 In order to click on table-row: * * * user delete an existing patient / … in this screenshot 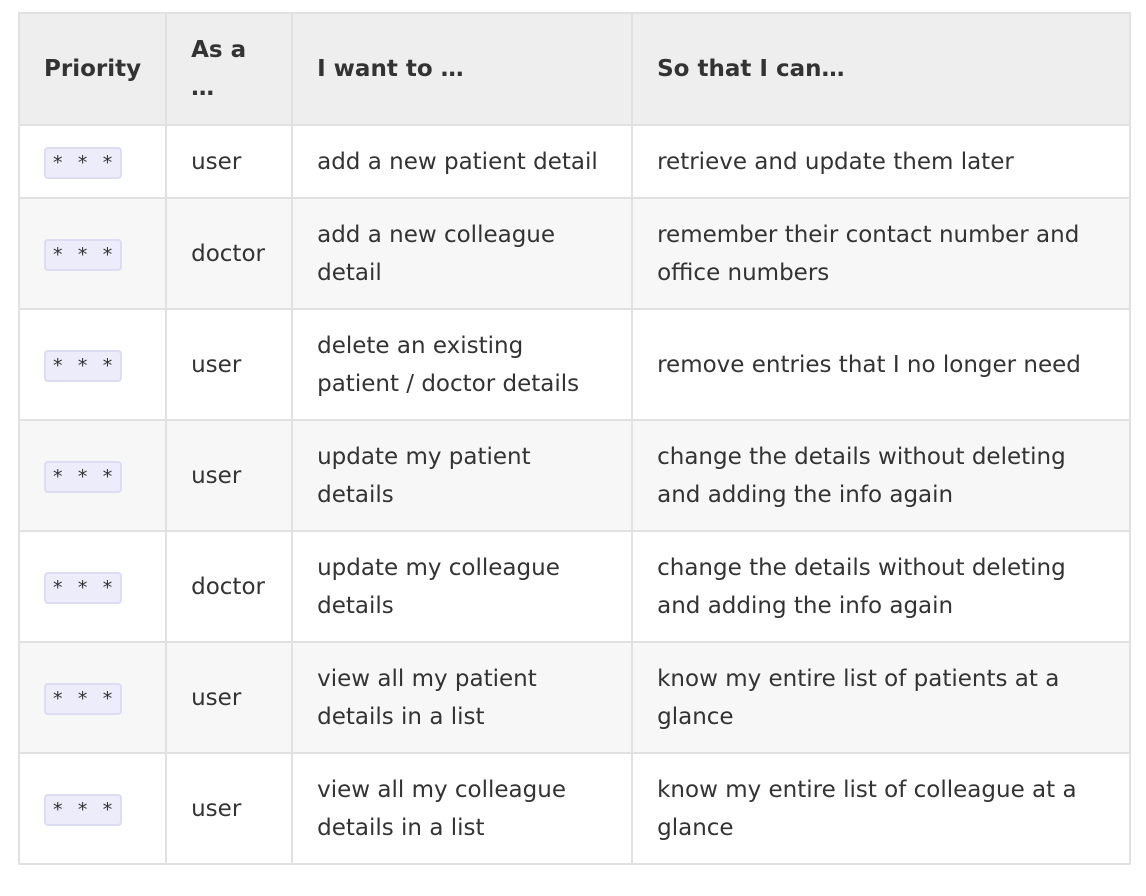, I will do `click(574, 364)`.